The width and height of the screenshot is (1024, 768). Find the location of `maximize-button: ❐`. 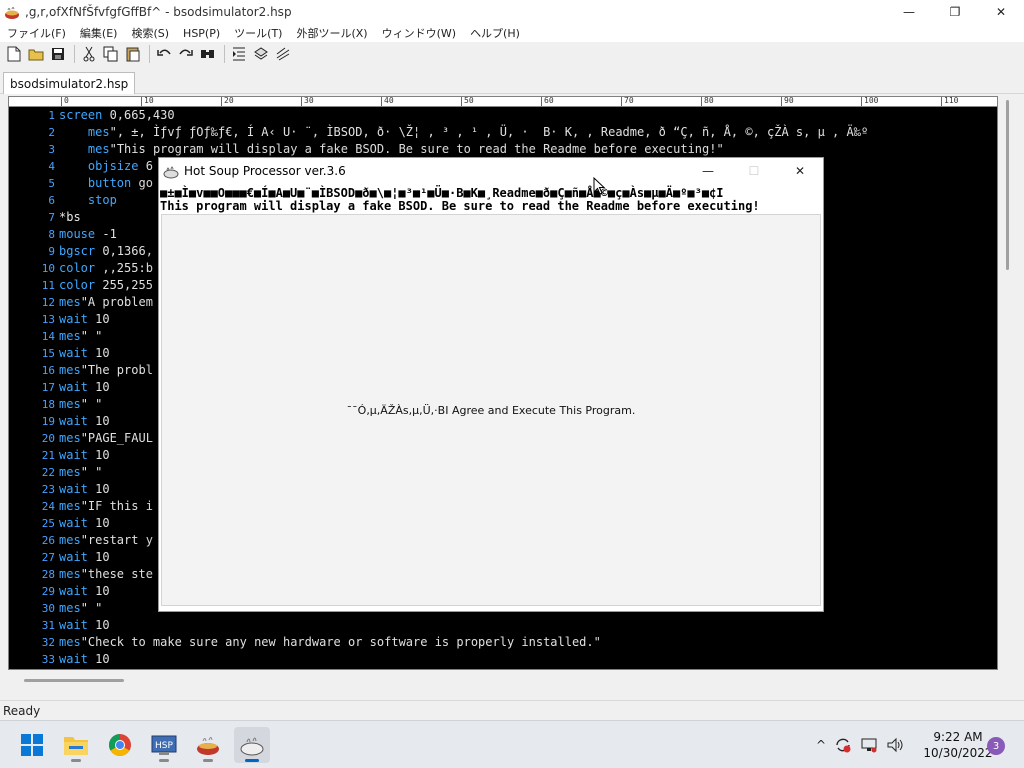

maximize-button: ❐ is located at coordinates (955, 12).